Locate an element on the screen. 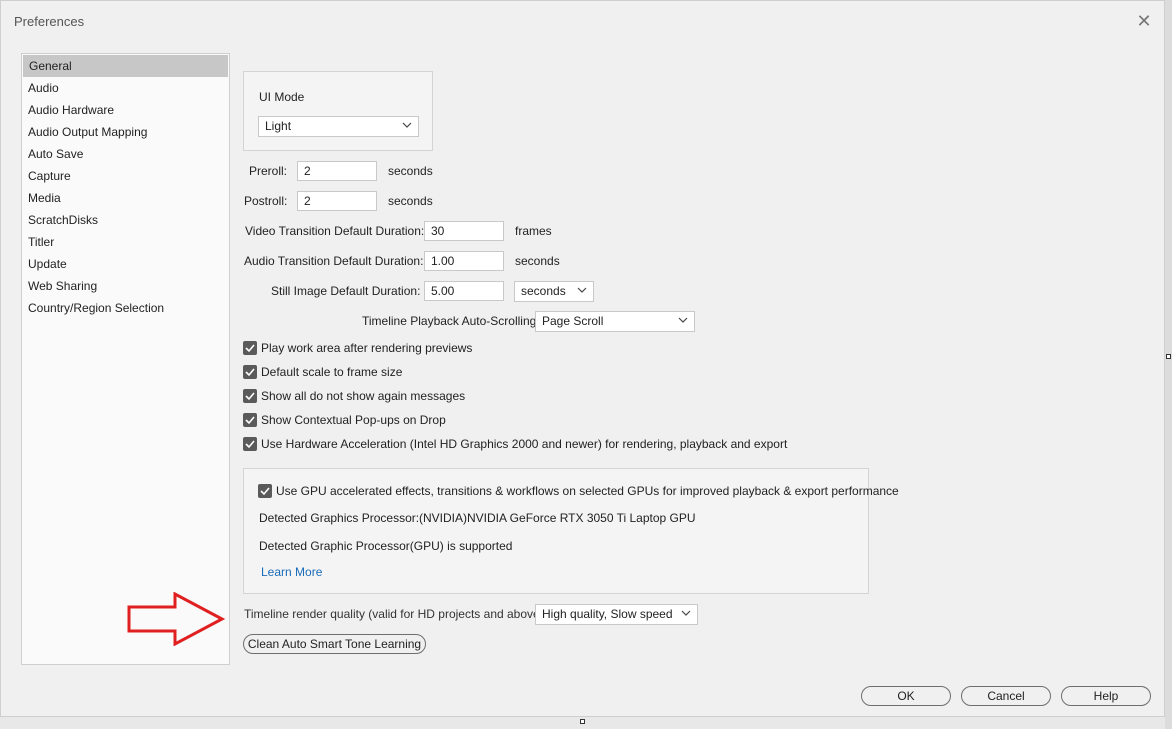 The width and height of the screenshot is (1172, 729). ok-button: OK is located at coordinates (906, 696).